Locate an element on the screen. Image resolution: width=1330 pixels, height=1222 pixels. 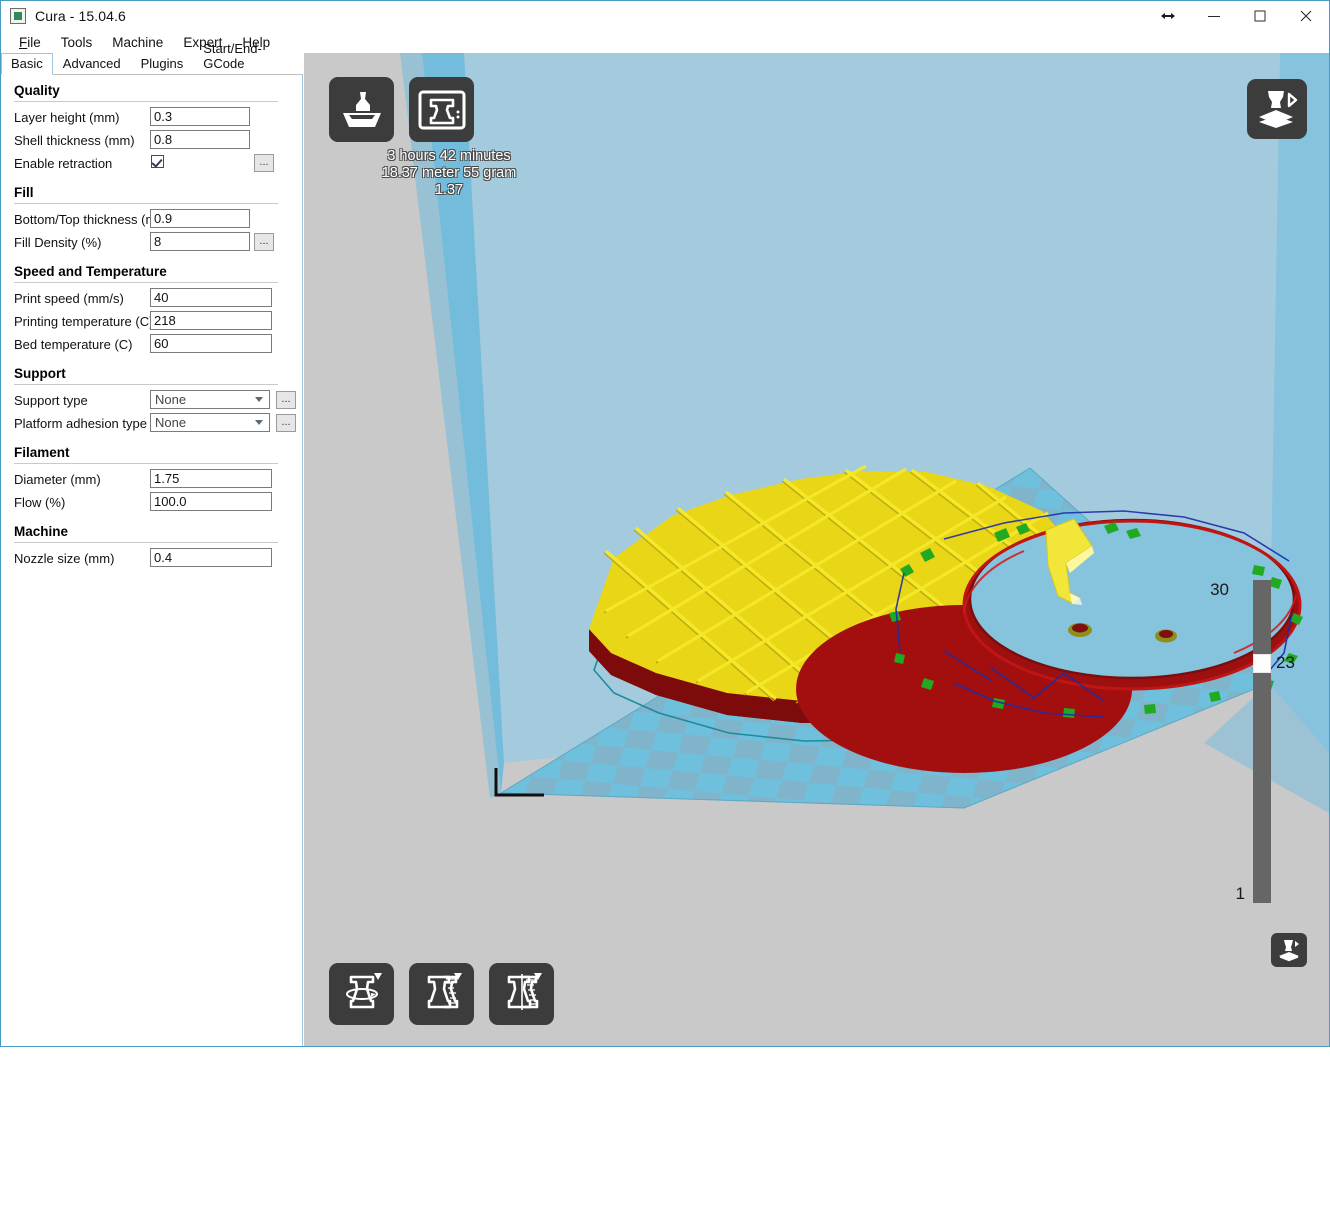
input-print-speed is located at coordinates (211, 297).